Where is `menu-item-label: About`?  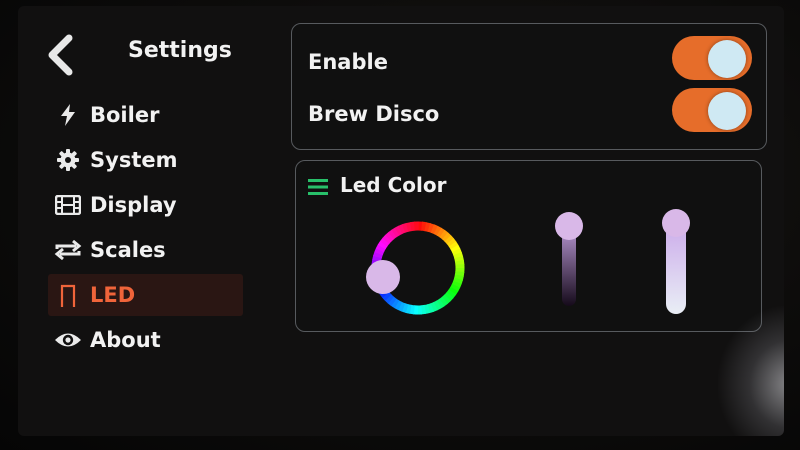 menu-item-label: About is located at coordinates (125, 340).